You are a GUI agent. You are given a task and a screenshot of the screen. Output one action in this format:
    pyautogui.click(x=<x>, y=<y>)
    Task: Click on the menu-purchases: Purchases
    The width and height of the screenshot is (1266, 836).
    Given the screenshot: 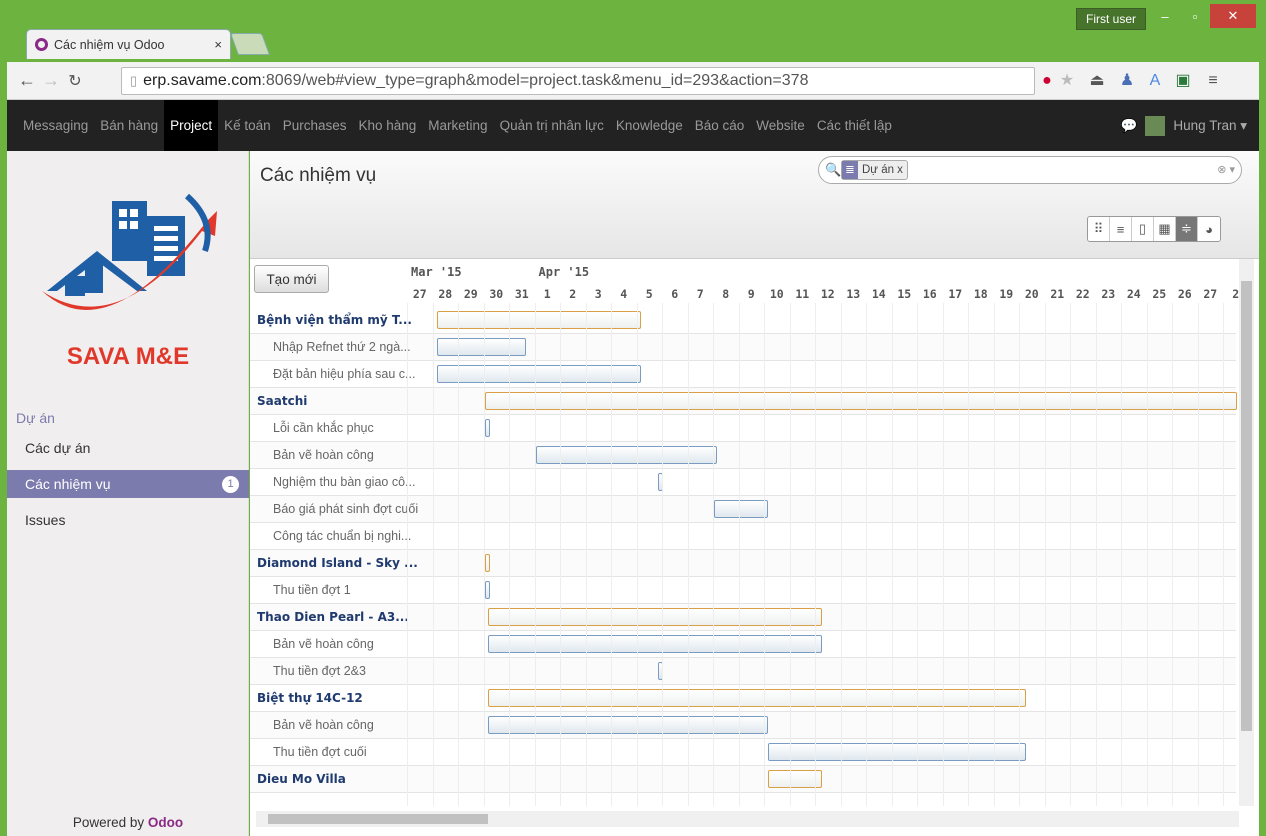 What is the action you would take?
    pyautogui.click(x=315, y=125)
    